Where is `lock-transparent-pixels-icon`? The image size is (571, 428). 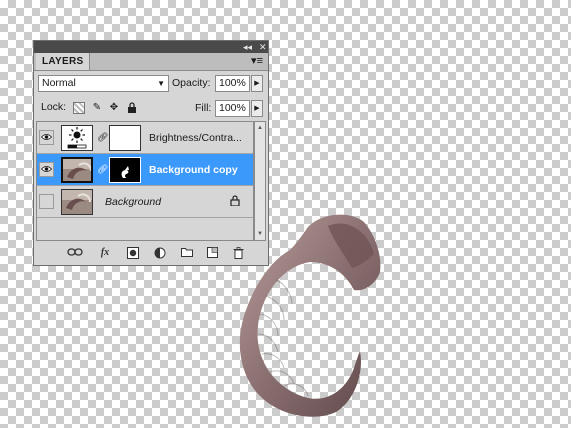
lock-transparent-pixels-icon is located at coordinates (79, 108).